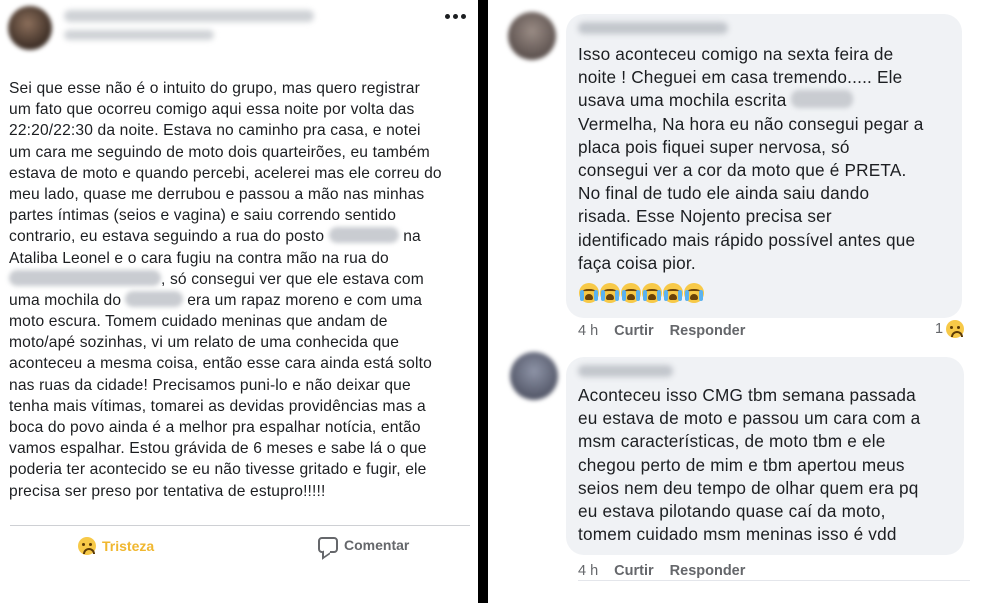 The height and width of the screenshot is (603, 984). I want to click on comment-line: consegui ver a cor da moto que é PRETA., so click(742, 169).